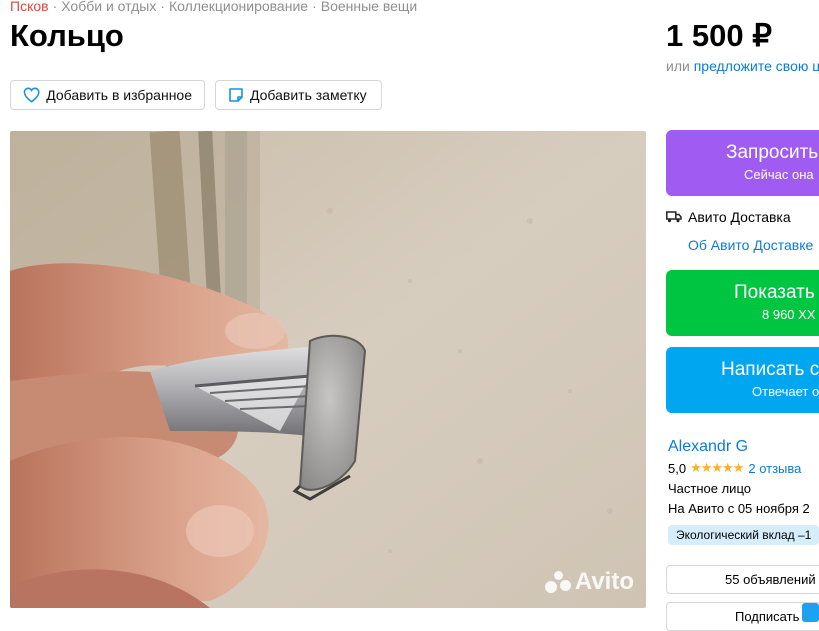 This screenshot has width=819, height=631. Describe the element at coordinates (719, 35) in the screenshot. I see `price: 1 500 ₽` at that location.